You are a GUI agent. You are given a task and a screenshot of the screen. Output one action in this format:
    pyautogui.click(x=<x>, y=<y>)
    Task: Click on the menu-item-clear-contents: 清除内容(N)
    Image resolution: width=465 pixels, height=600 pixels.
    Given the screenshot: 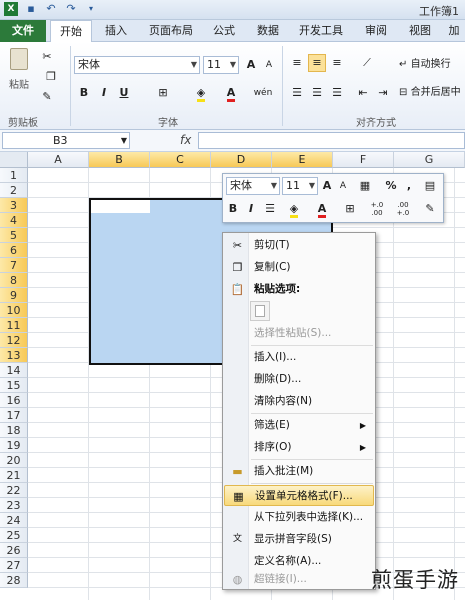 What is the action you would take?
    pyautogui.click(x=299, y=401)
    